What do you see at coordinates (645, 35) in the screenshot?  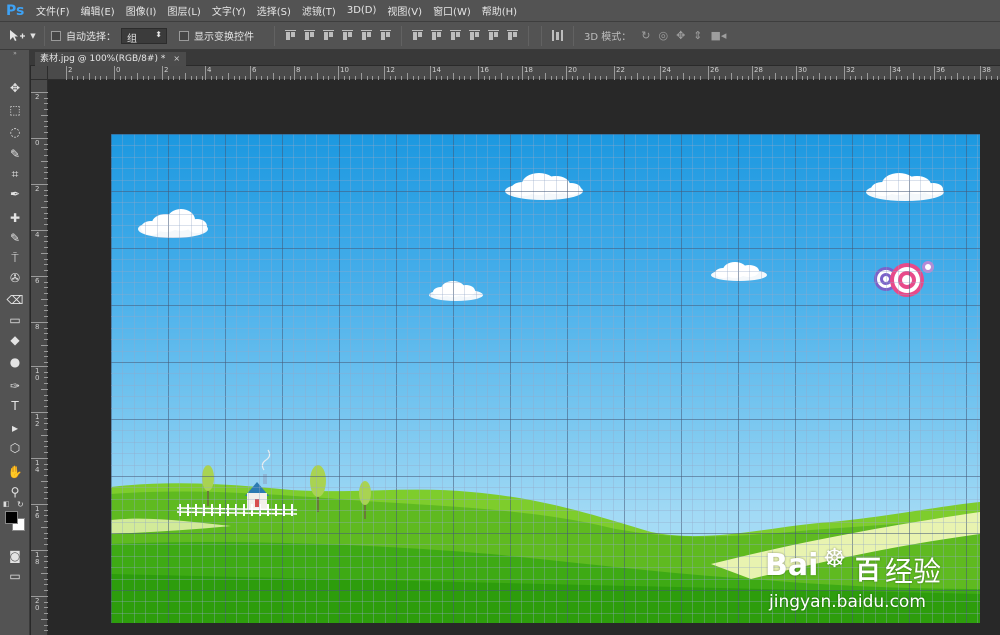 I see `3d-rotate-icon: ↻` at bounding box center [645, 35].